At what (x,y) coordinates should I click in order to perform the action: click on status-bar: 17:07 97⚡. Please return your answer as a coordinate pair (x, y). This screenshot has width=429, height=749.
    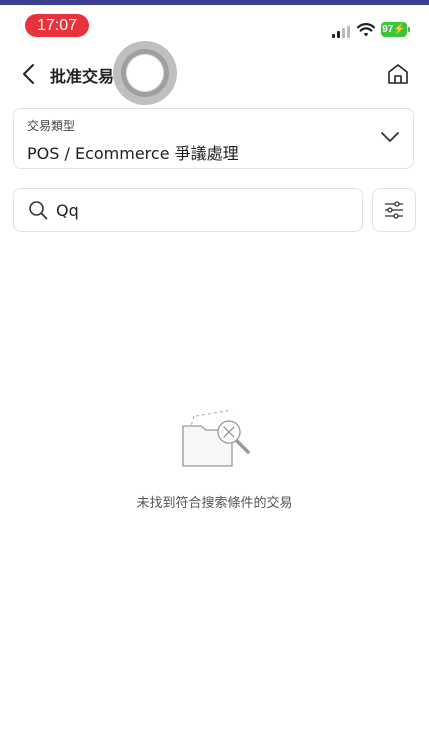
    Looking at the image, I should click on (214, 25).